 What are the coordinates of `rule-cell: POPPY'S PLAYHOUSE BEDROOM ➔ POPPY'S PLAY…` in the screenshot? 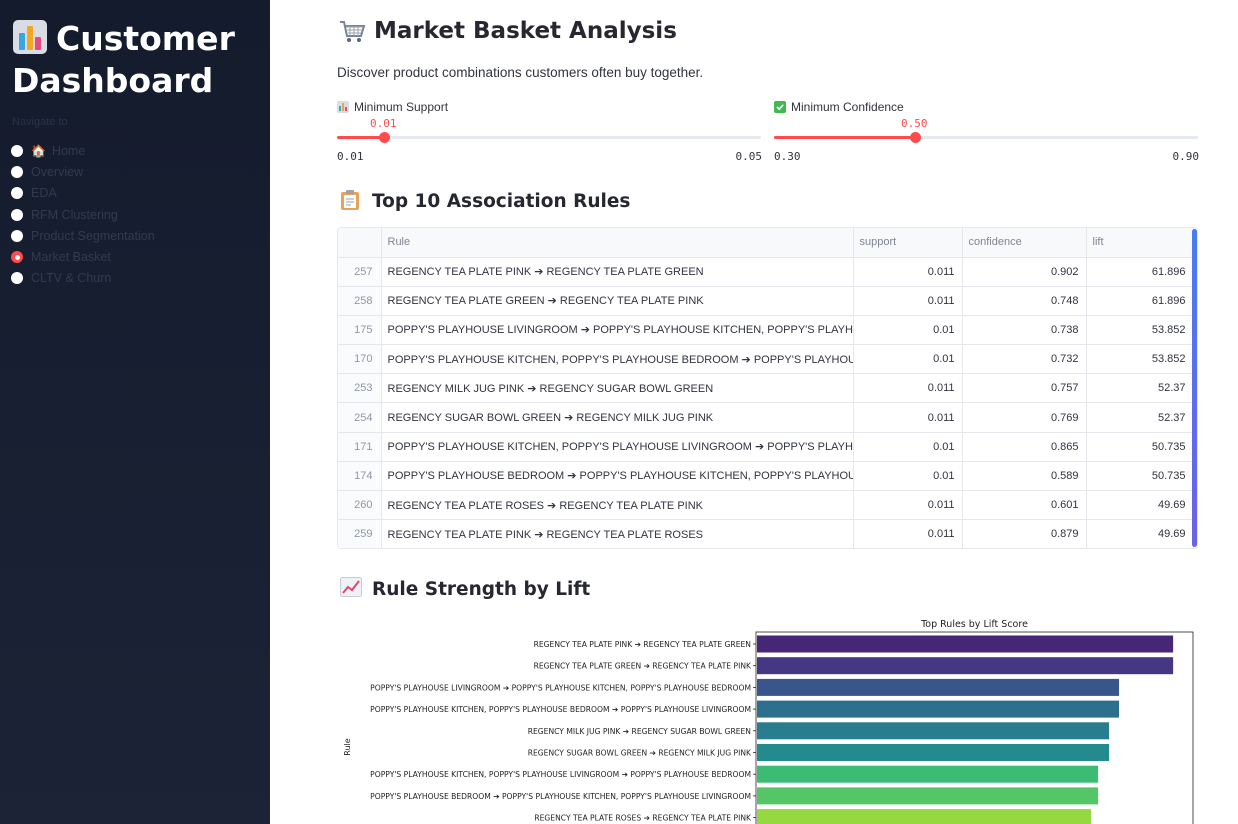 It's located at (617, 476).